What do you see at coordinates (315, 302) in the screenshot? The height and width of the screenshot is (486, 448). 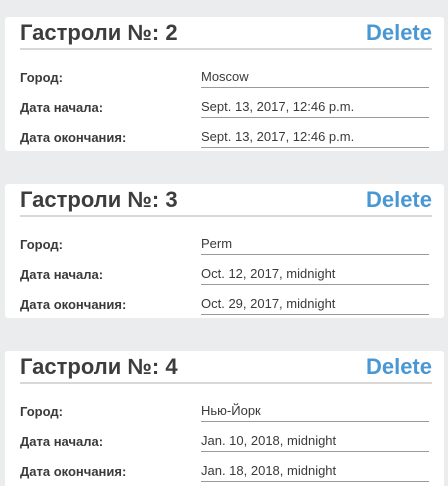 I see `end-date-value: Oct. 29, 2017, midnight` at bounding box center [315, 302].